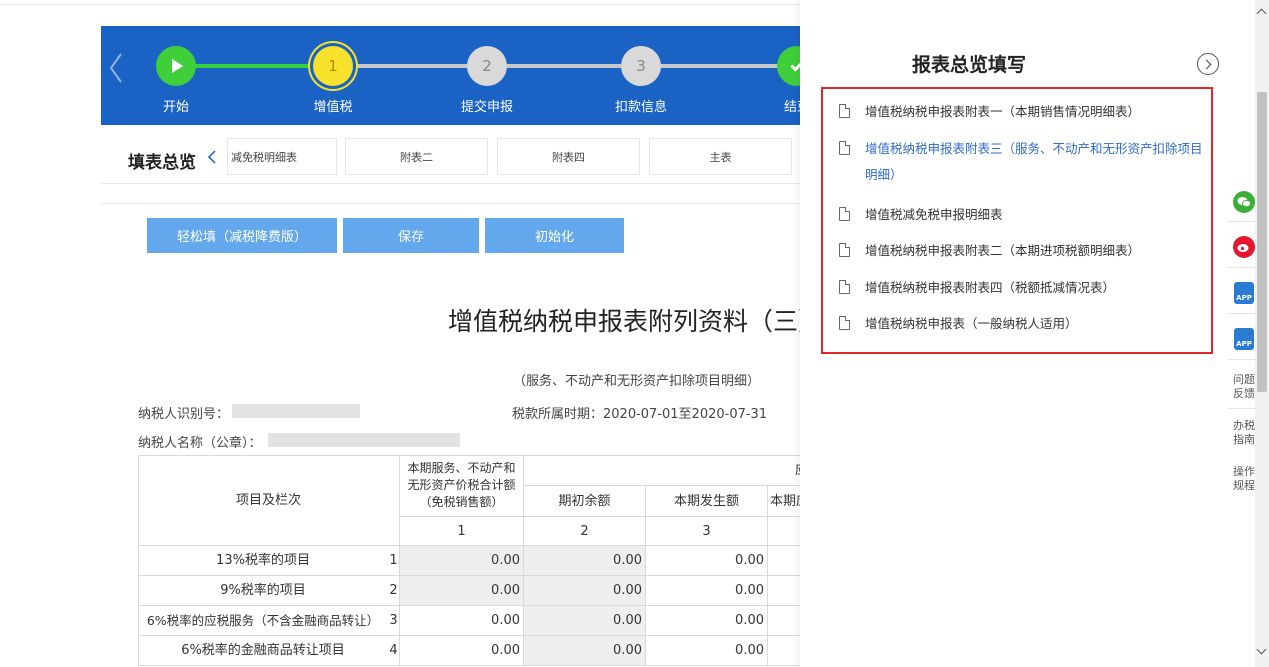 This screenshot has width=1269, height=667. I want to click on report-item-schedule-2: 增值税纳税申报表附表二（本期进项税额明细表）, so click(1019, 251).